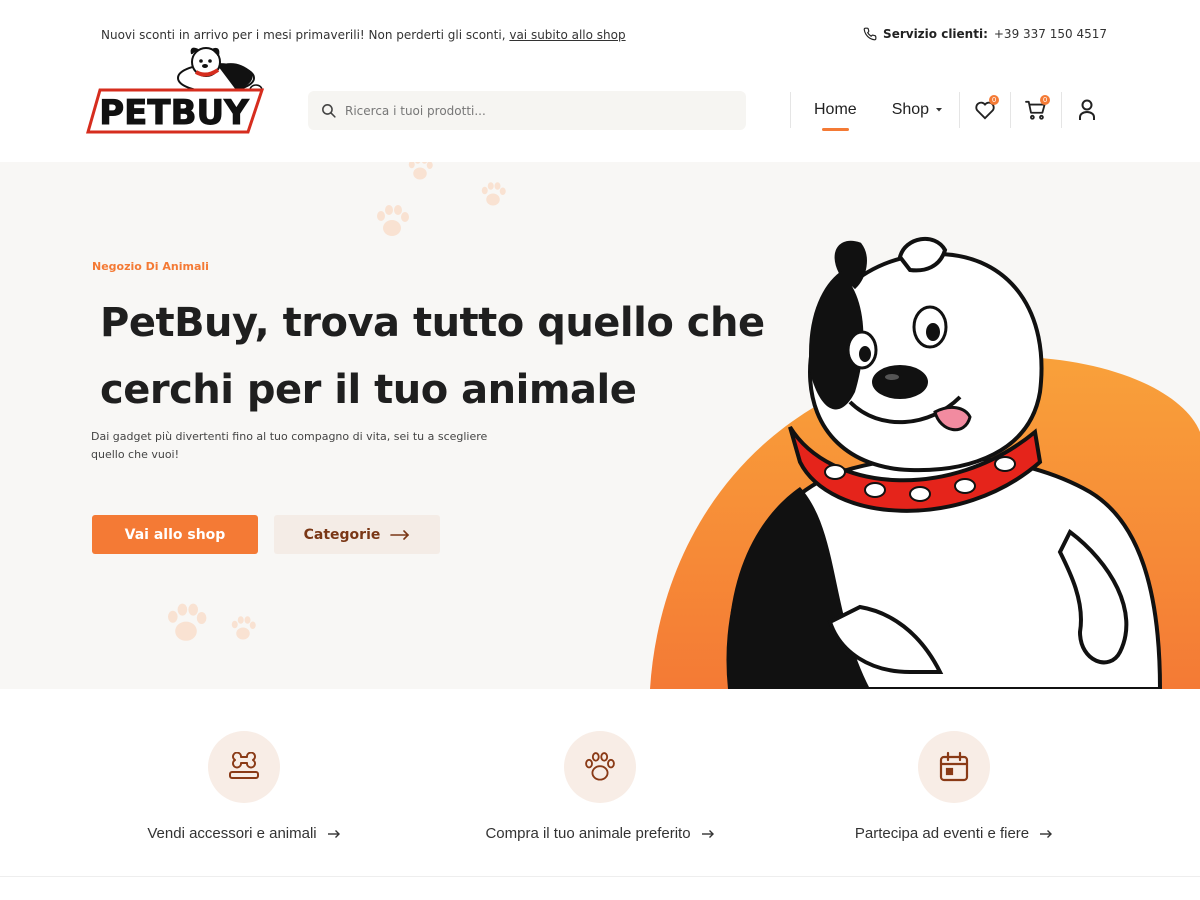  I want to click on search-input, so click(535, 110).